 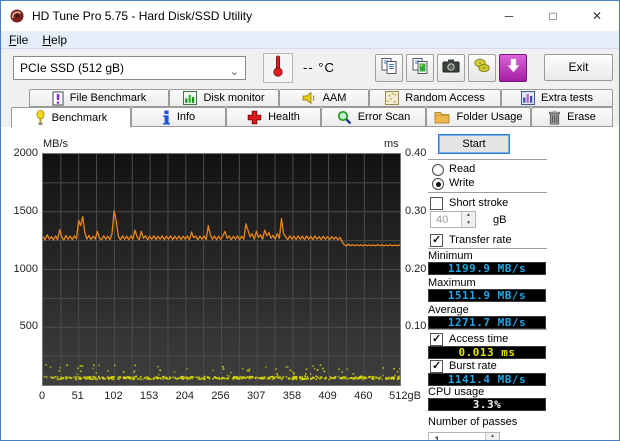 What do you see at coordinates (473, 422) in the screenshot?
I see `passes-label: Number of passes` at bounding box center [473, 422].